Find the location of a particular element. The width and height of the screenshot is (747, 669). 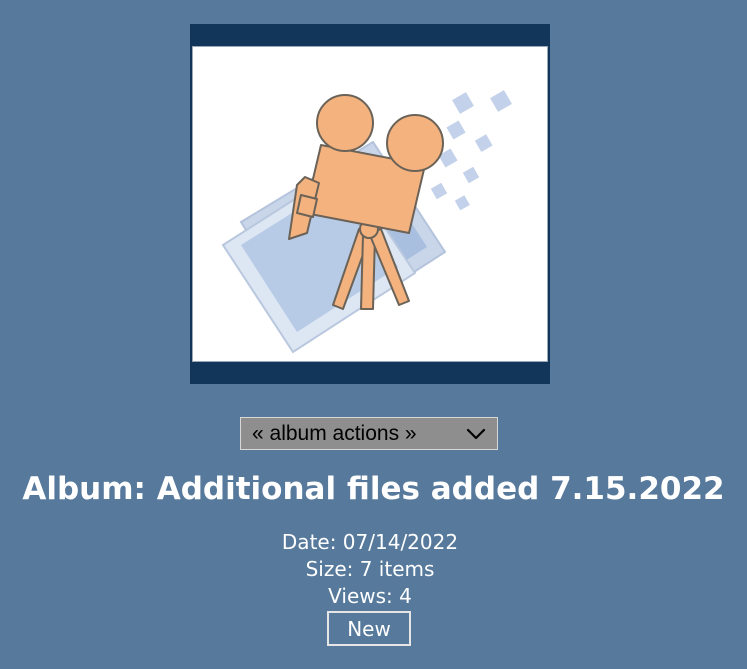

new-status-badge: New is located at coordinates (369, 628).